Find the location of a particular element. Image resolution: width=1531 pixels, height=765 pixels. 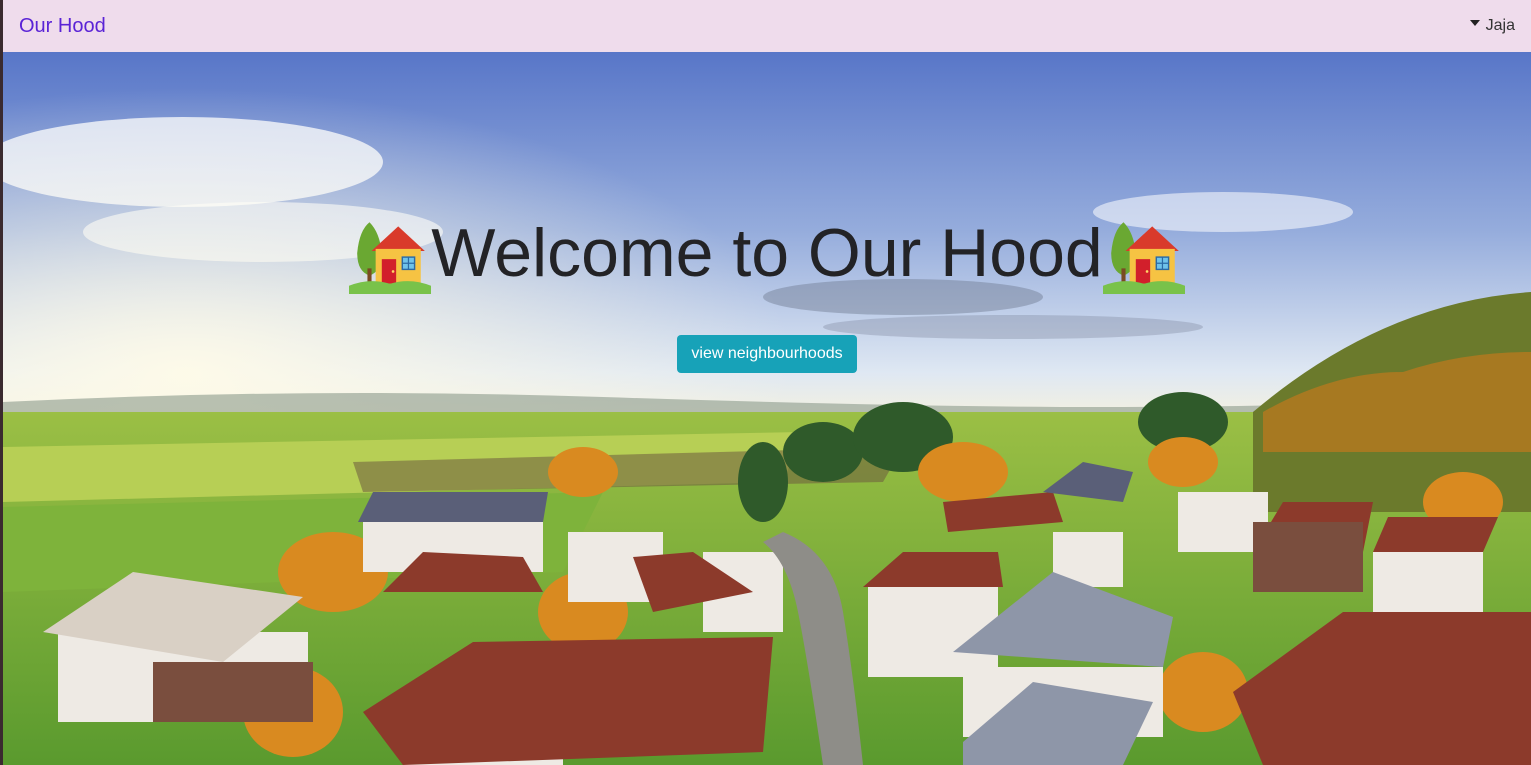

hero-title-text: Welcome to Our Hood is located at coordinates (767, 253).